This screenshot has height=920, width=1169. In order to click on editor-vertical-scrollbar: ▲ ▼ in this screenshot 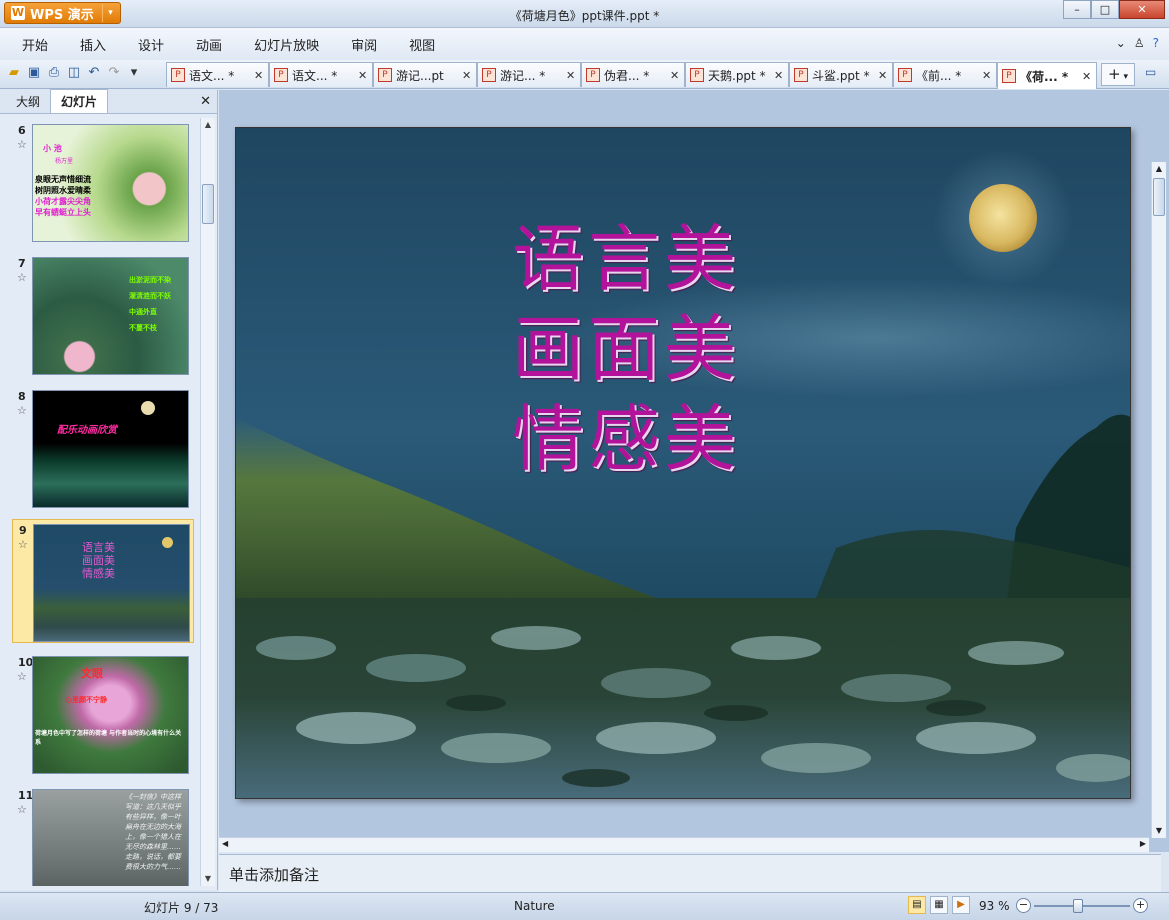, I will do `click(1158, 500)`.